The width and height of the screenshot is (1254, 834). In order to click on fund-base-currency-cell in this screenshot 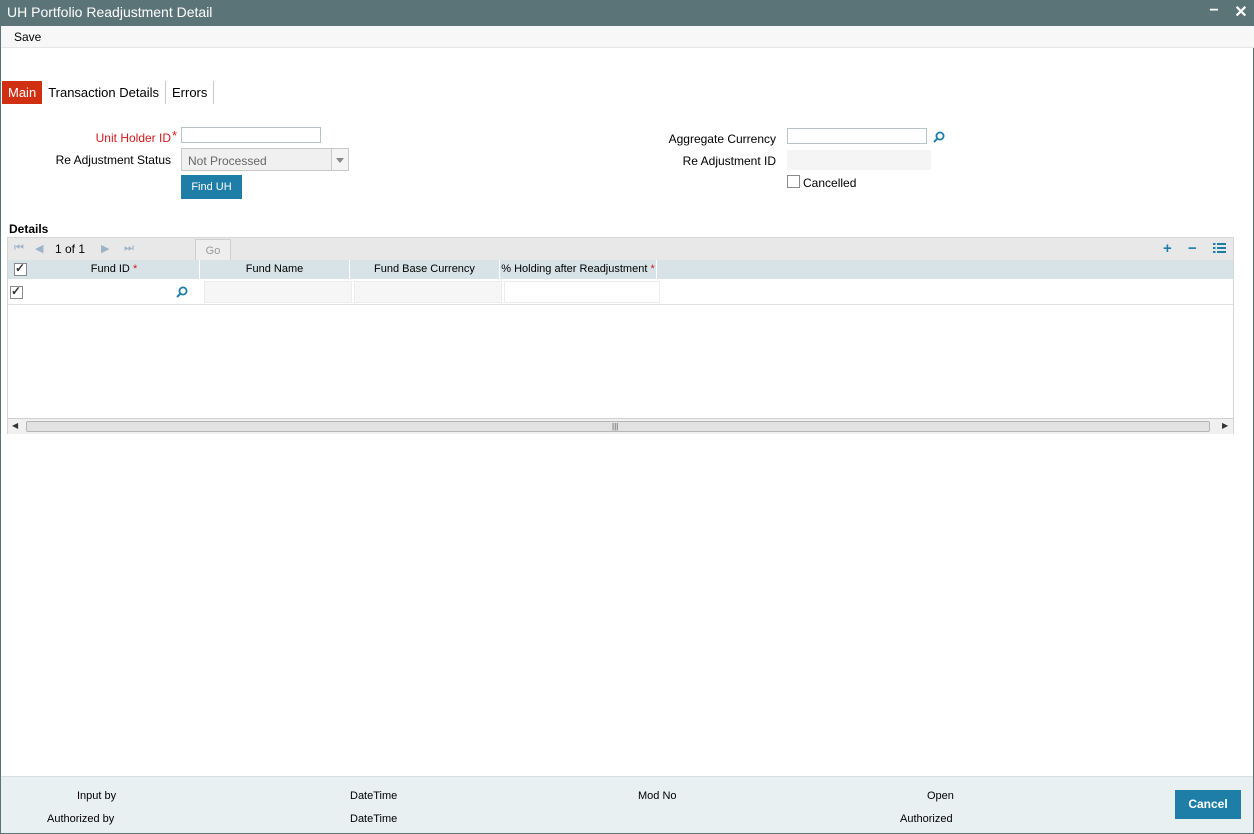, I will do `click(428, 292)`.